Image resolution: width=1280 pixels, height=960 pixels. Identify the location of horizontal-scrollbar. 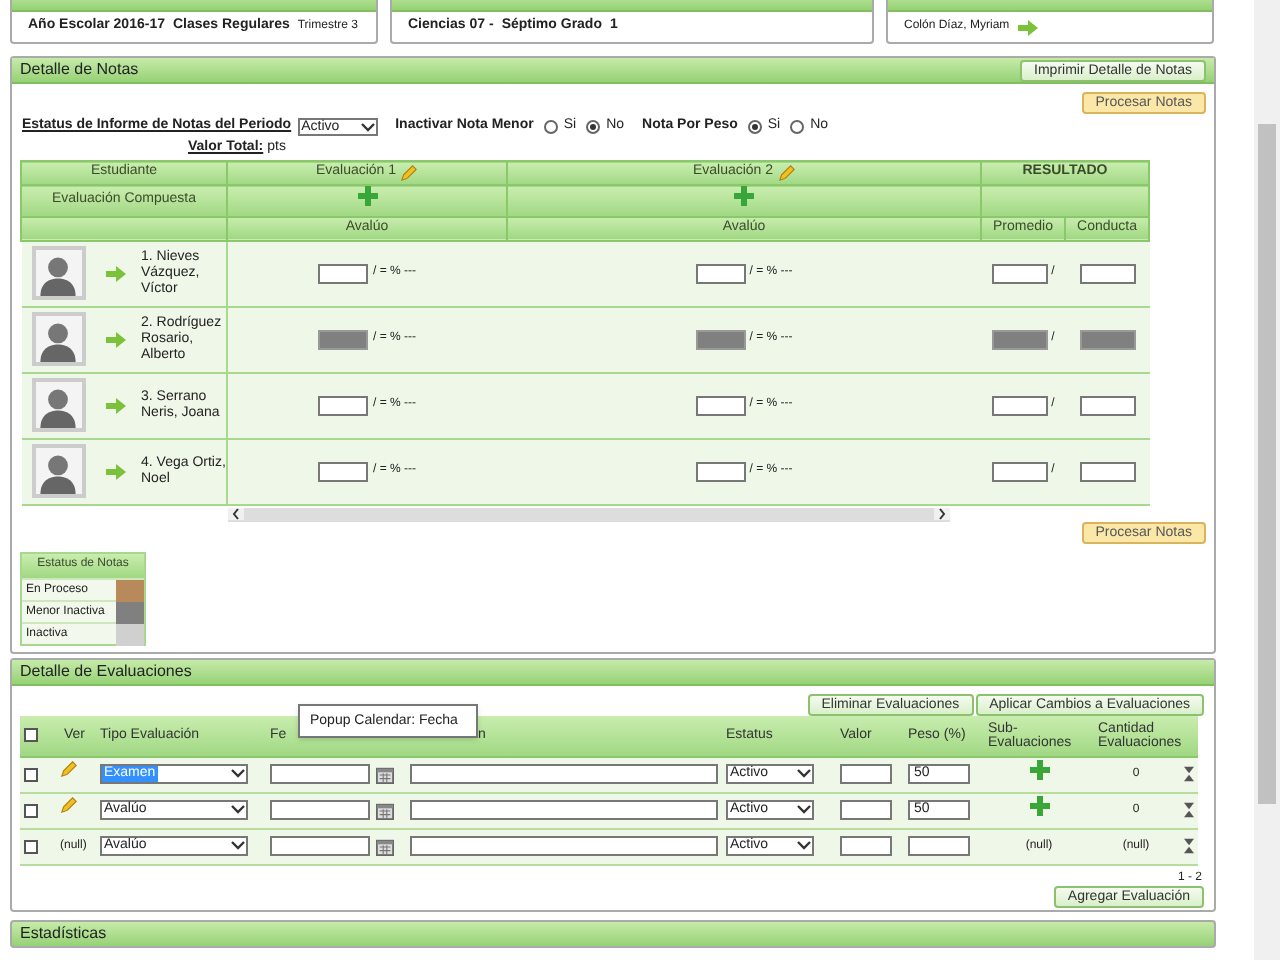
(589, 514).